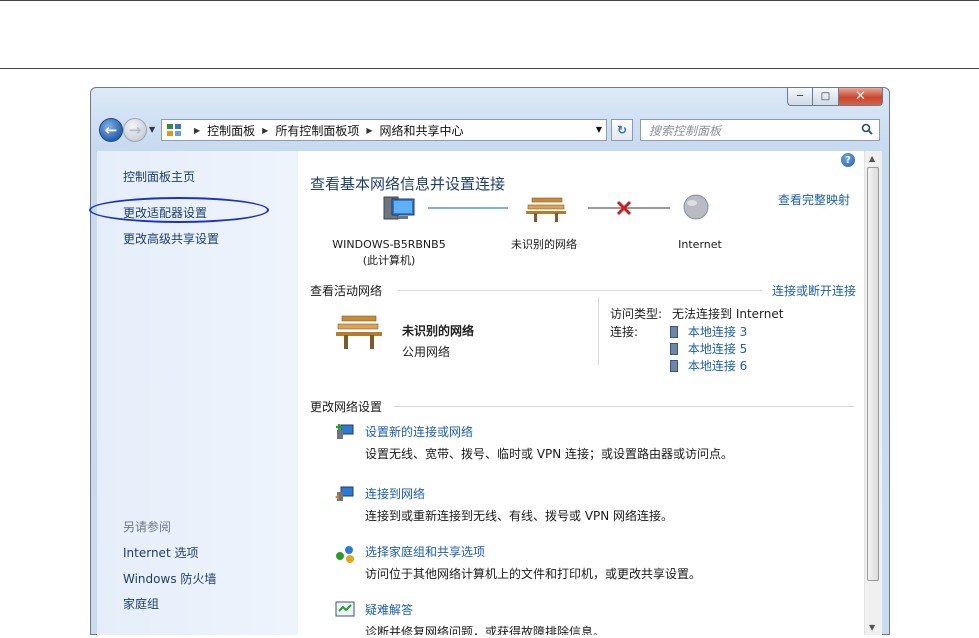 The height and width of the screenshot is (638, 979). What do you see at coordinates (717, 366) in the screenshot?
I see `connection-link-6: 本地连接 6` at bounding box center [717, 366].